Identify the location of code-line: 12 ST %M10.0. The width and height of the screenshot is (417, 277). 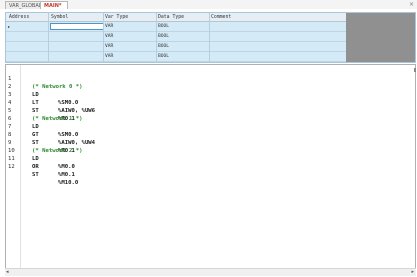
(42, 170).